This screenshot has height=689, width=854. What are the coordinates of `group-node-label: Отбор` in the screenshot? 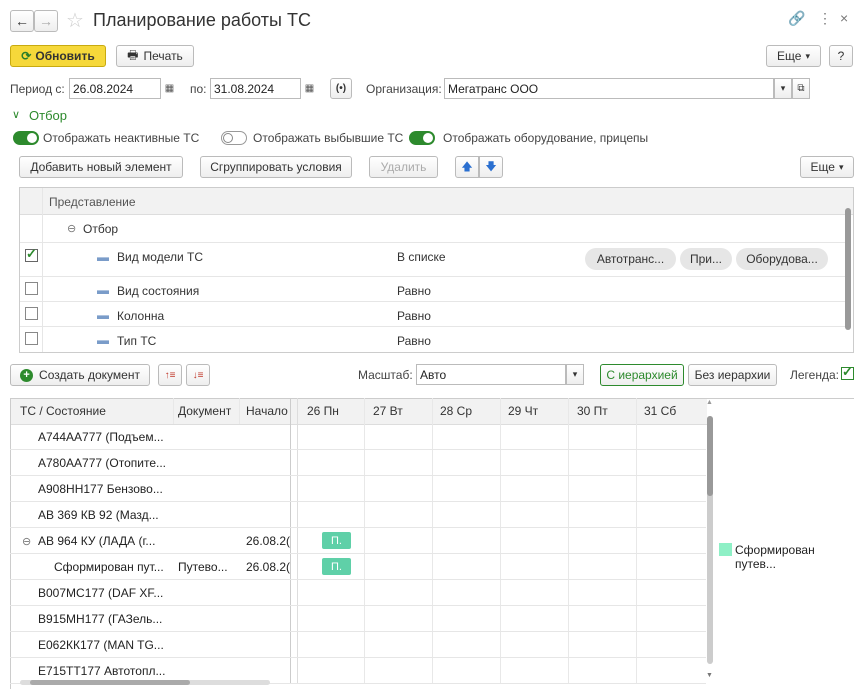 It's located at (101, 229).